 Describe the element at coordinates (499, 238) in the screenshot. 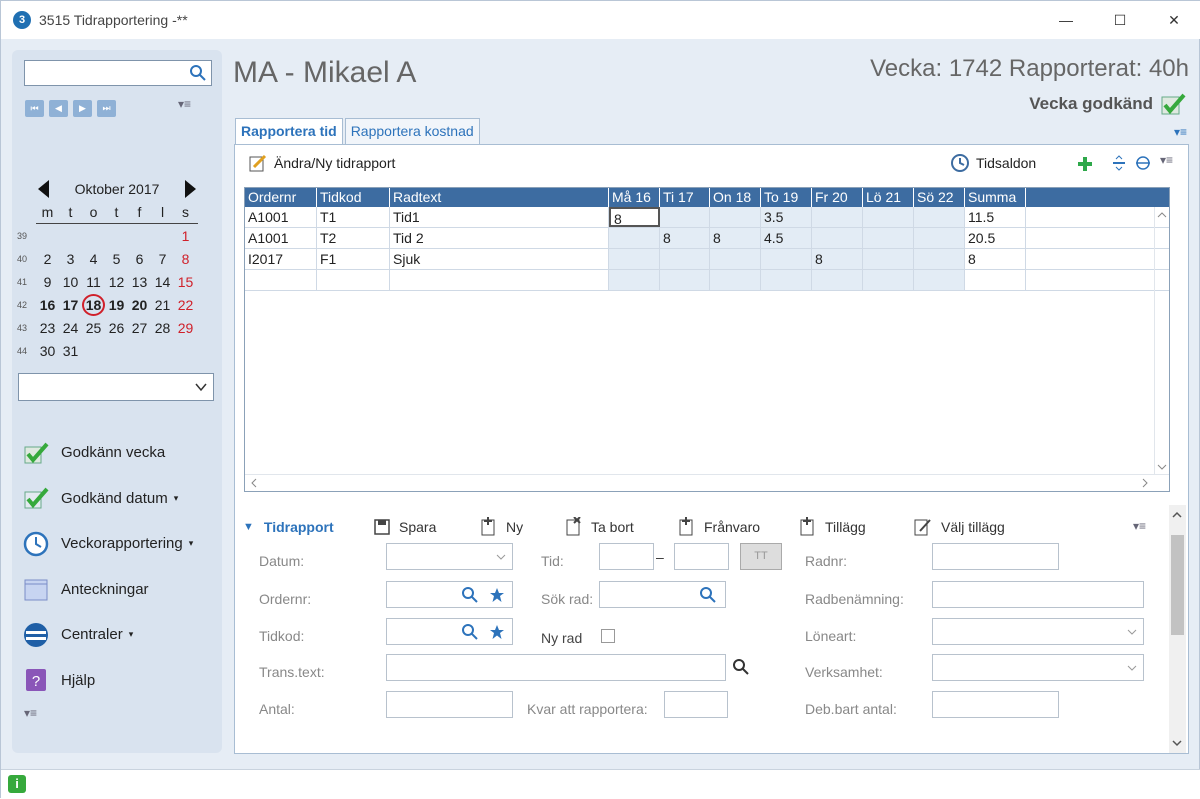

I see `table-cell: Tid 2` at that location.